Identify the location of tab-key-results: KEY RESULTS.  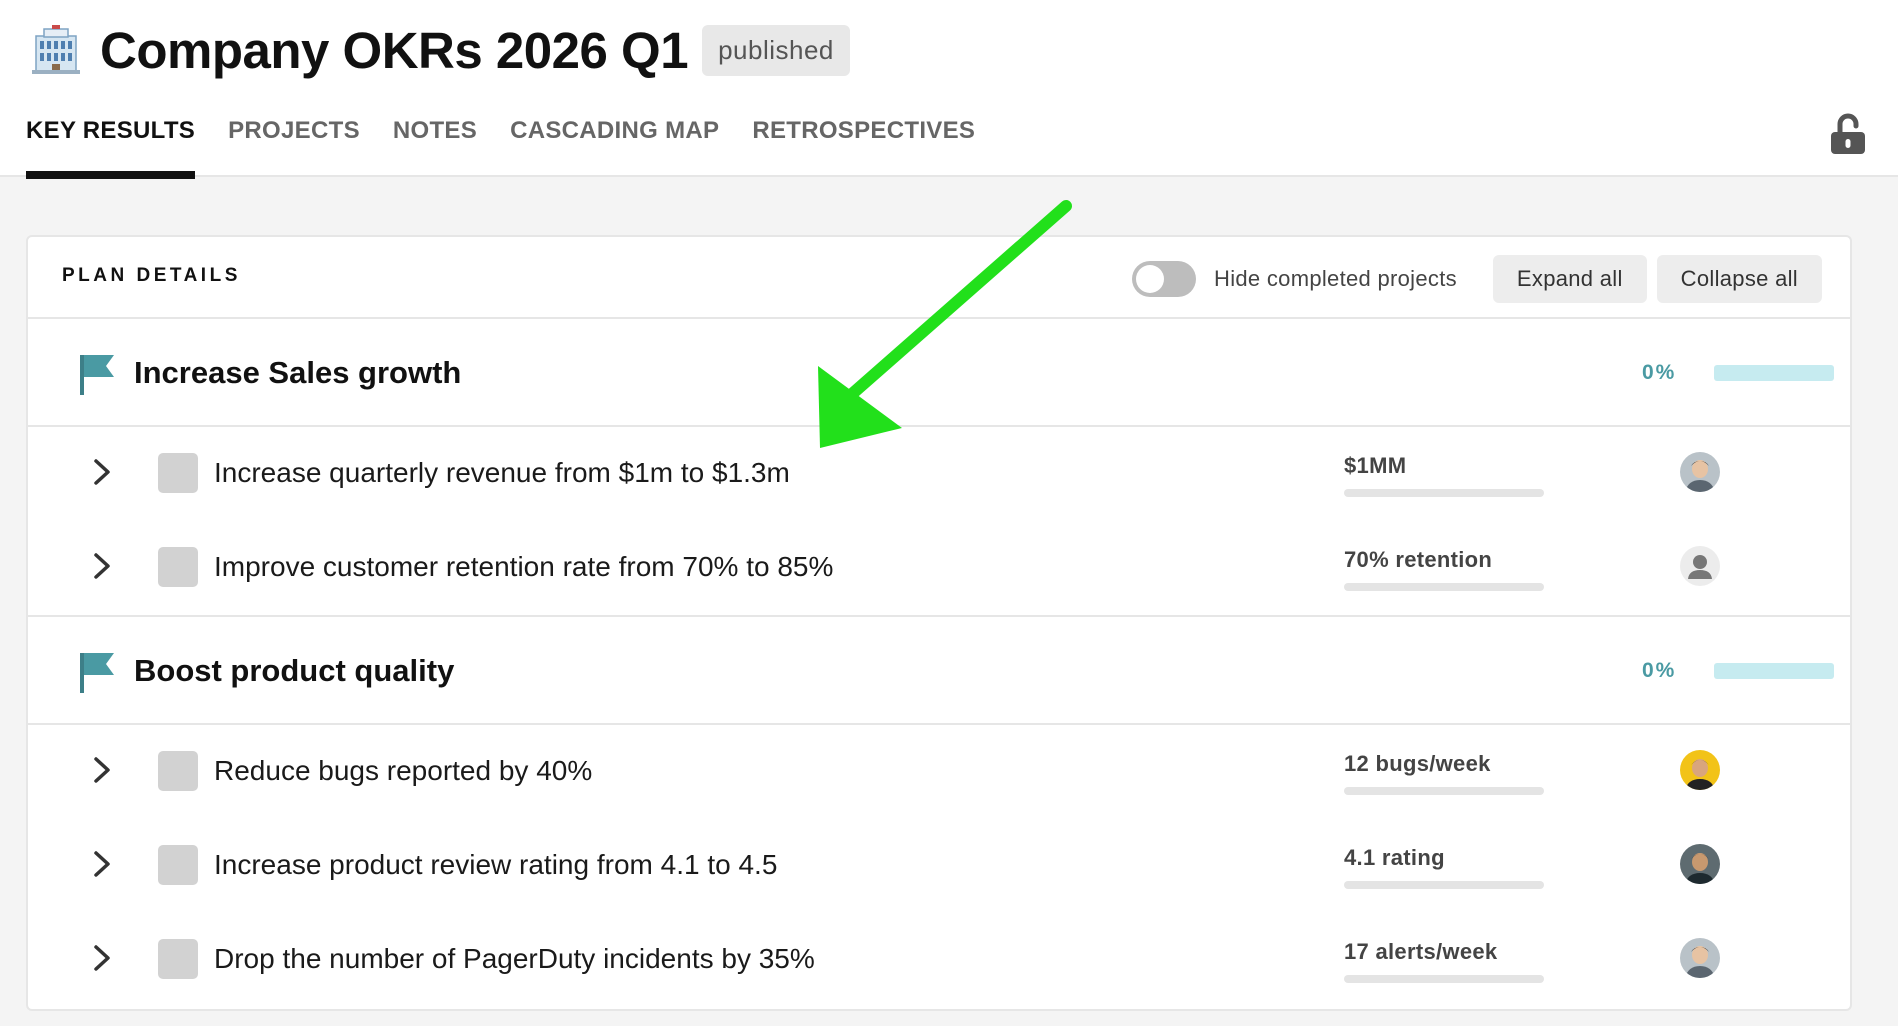
(111, 145).